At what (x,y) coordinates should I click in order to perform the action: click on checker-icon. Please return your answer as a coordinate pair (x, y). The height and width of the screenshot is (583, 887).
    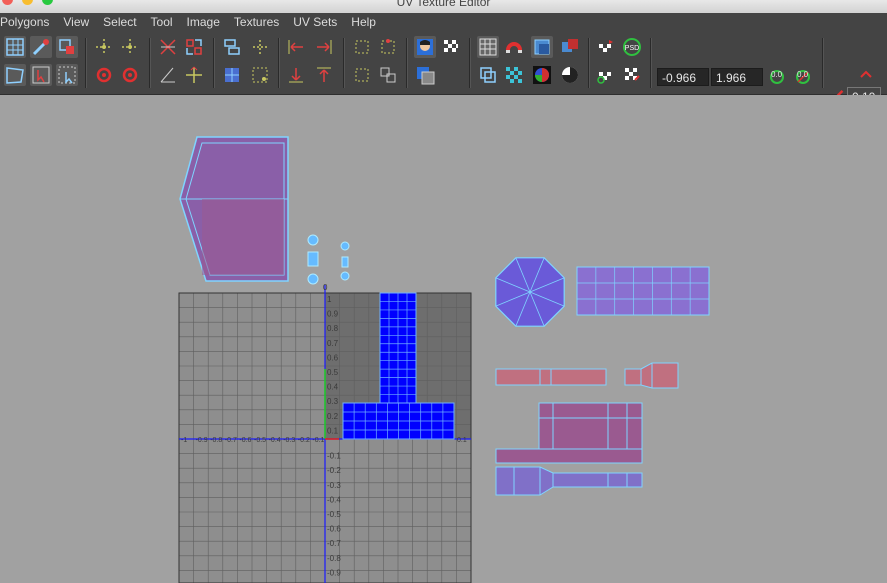
    Looking at the image, I should click on (451, 47).